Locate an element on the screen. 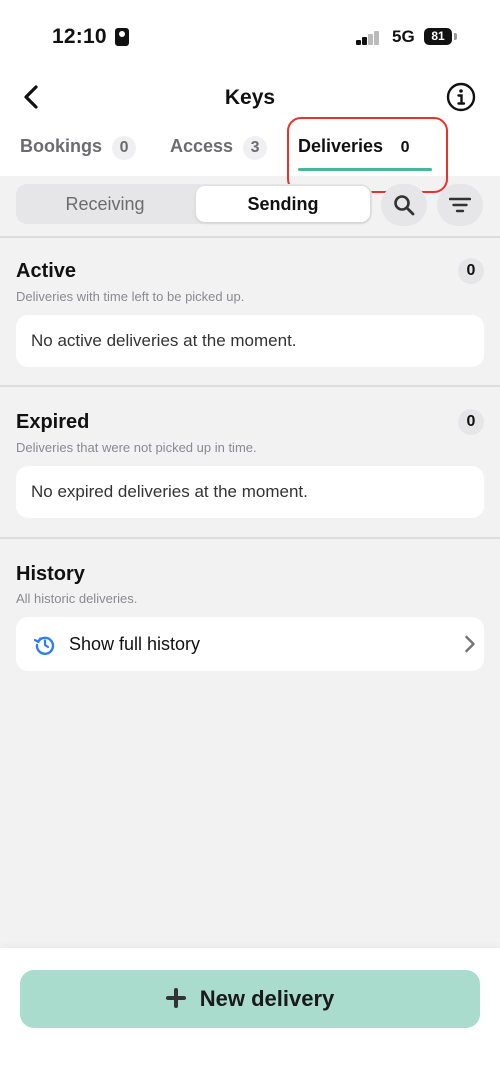  info-icon is located at coordinates (461, 97).